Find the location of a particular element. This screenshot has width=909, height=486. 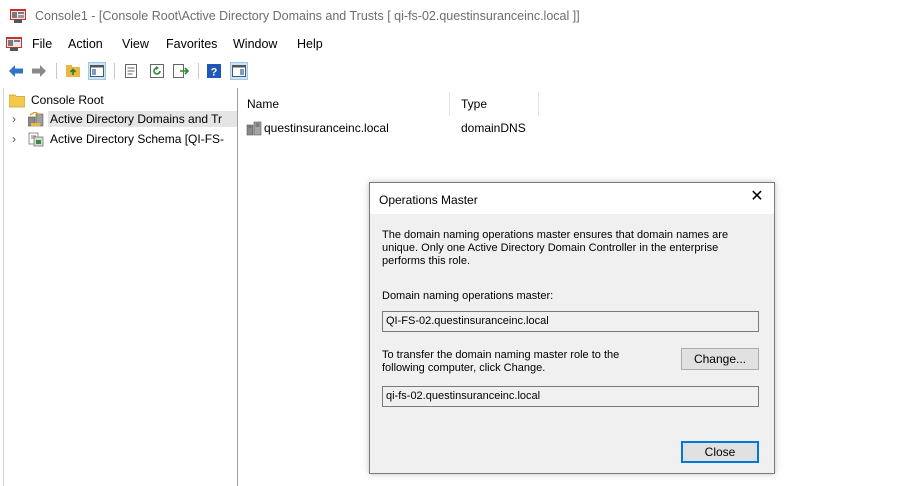

list-item: questinsuranceinc.local domainDNS is located at coordinates (406, 129).